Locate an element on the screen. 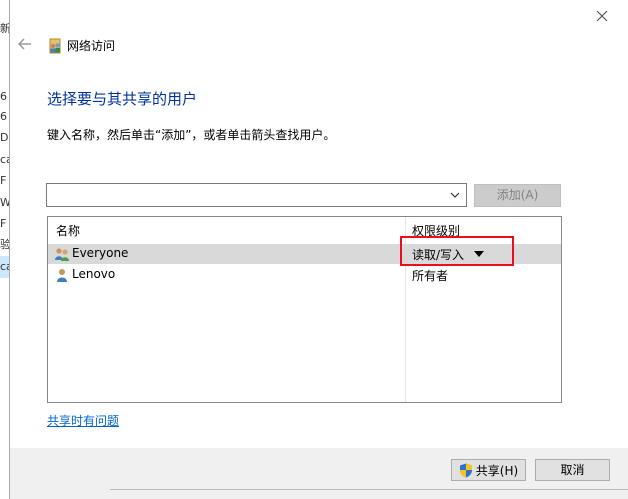  user-name-input is located at coordinates (247, 196).